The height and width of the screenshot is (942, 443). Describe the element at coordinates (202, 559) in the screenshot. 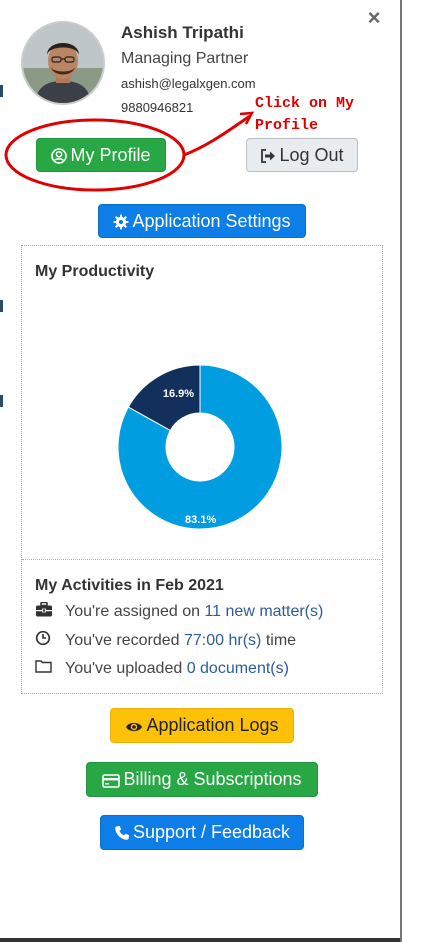

I see `card-divider` at that location.